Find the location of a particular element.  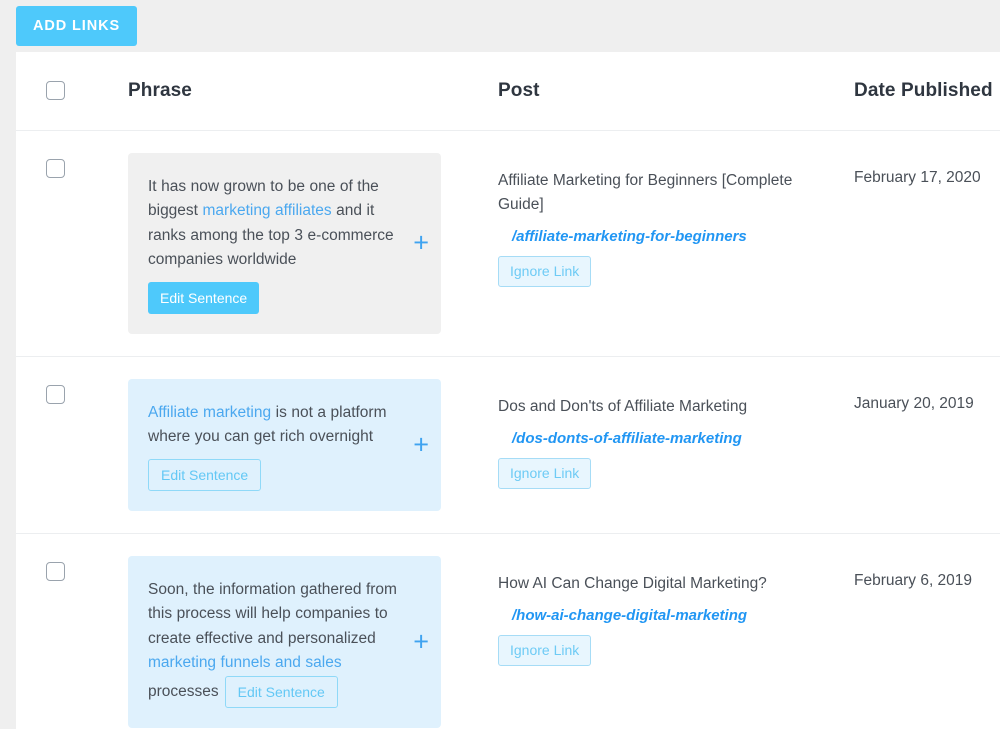

post-title: How AI Can Change Digital Marketing? is located at coordinates (632, 583).